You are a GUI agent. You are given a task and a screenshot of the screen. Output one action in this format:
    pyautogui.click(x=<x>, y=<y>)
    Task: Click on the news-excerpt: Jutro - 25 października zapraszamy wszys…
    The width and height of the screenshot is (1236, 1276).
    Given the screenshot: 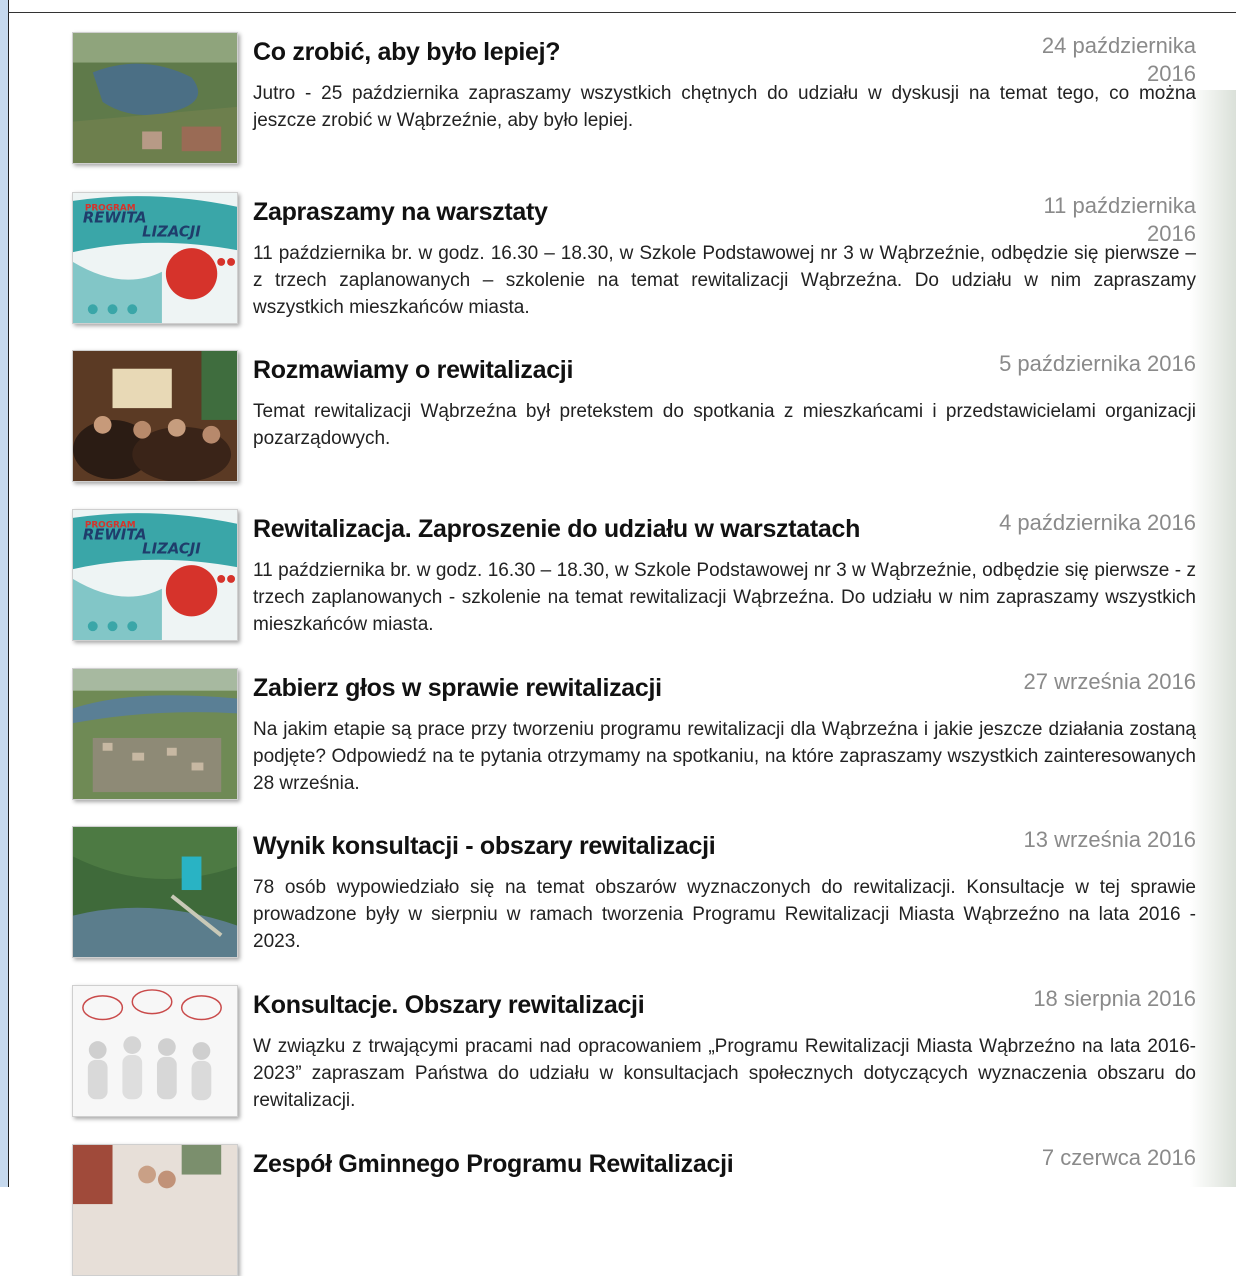 What is the action you would take?
    pyautogui.click(x=724, y=107)
    